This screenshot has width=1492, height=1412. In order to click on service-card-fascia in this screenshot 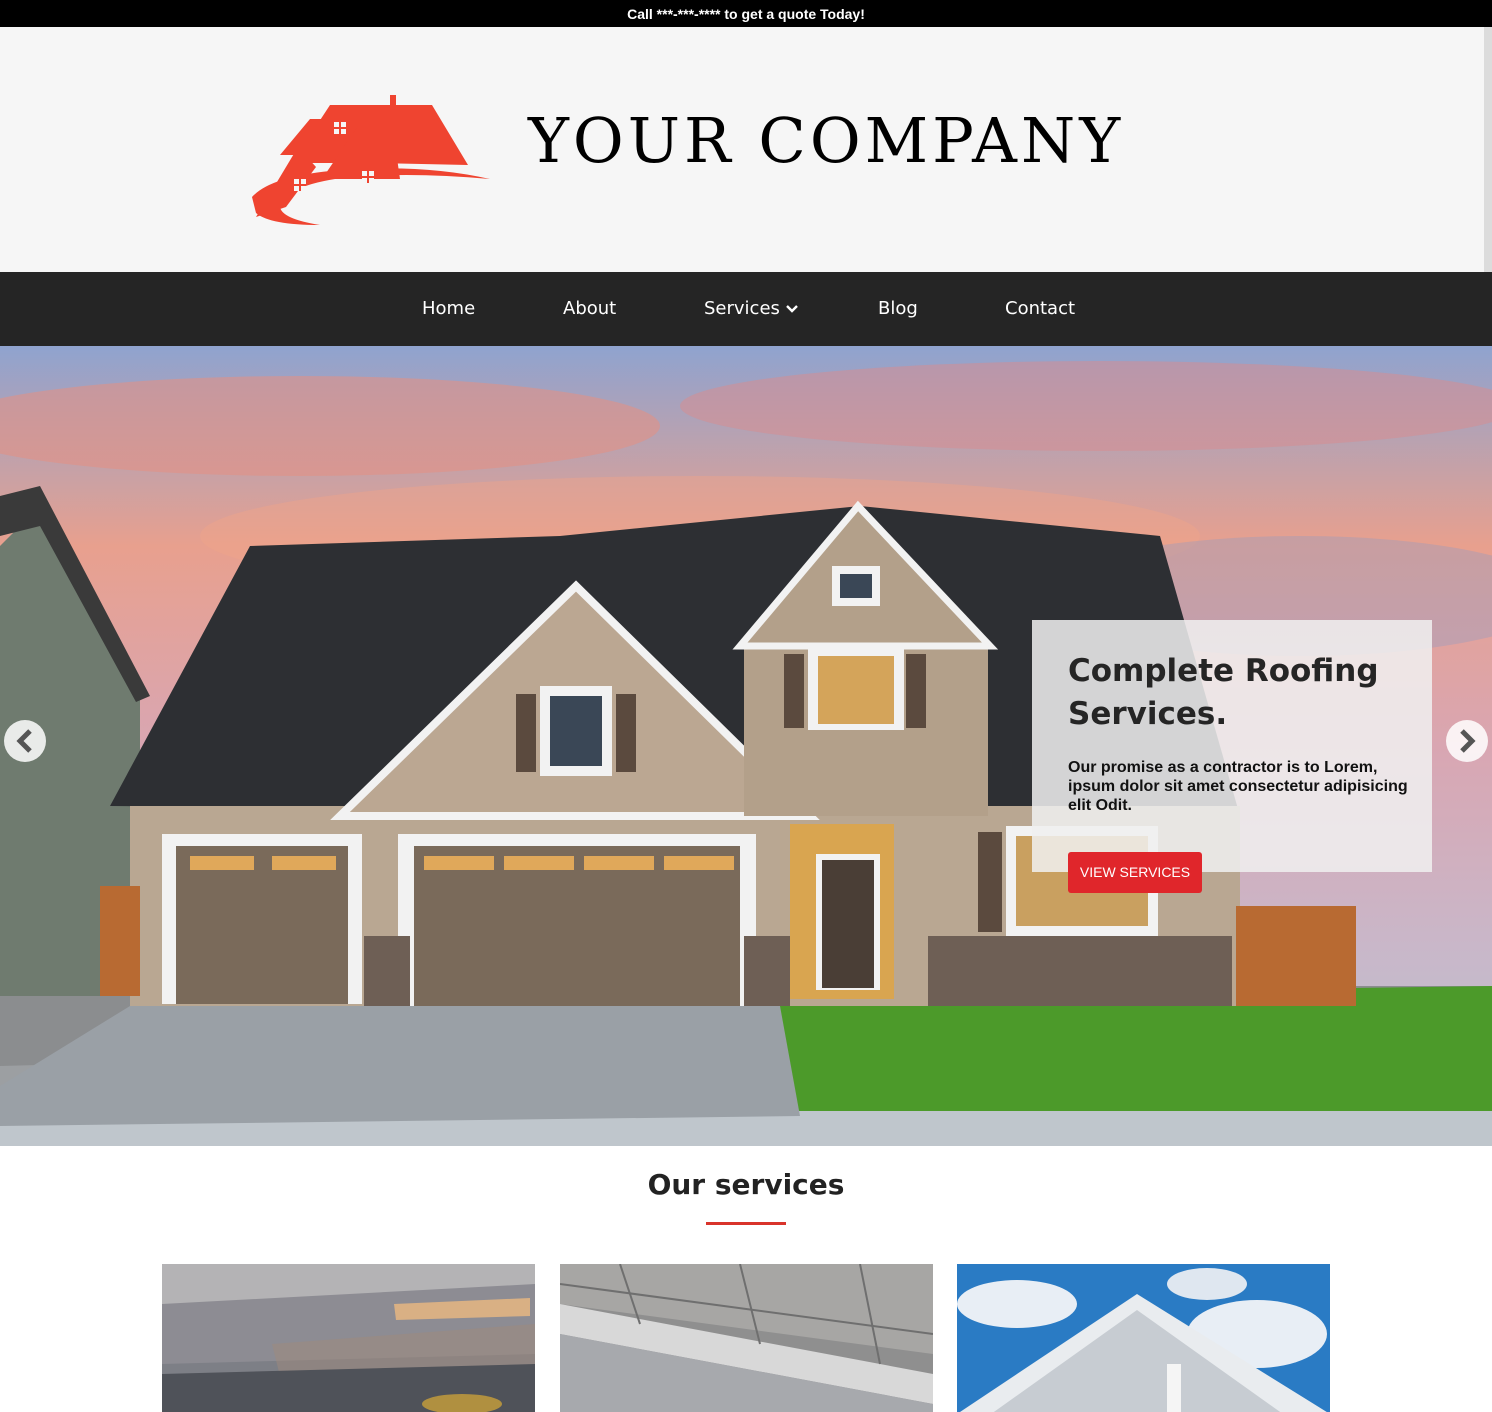, I will do `click(1143, 1338)`.